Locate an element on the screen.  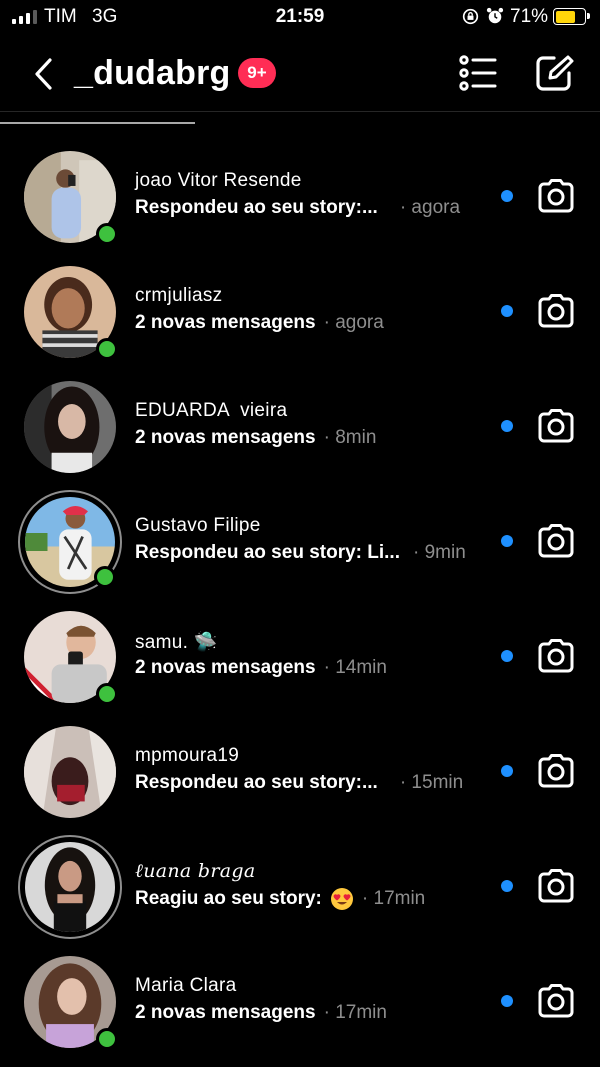
contact-name: crmjuliasz is located at coordinates (179, 295).